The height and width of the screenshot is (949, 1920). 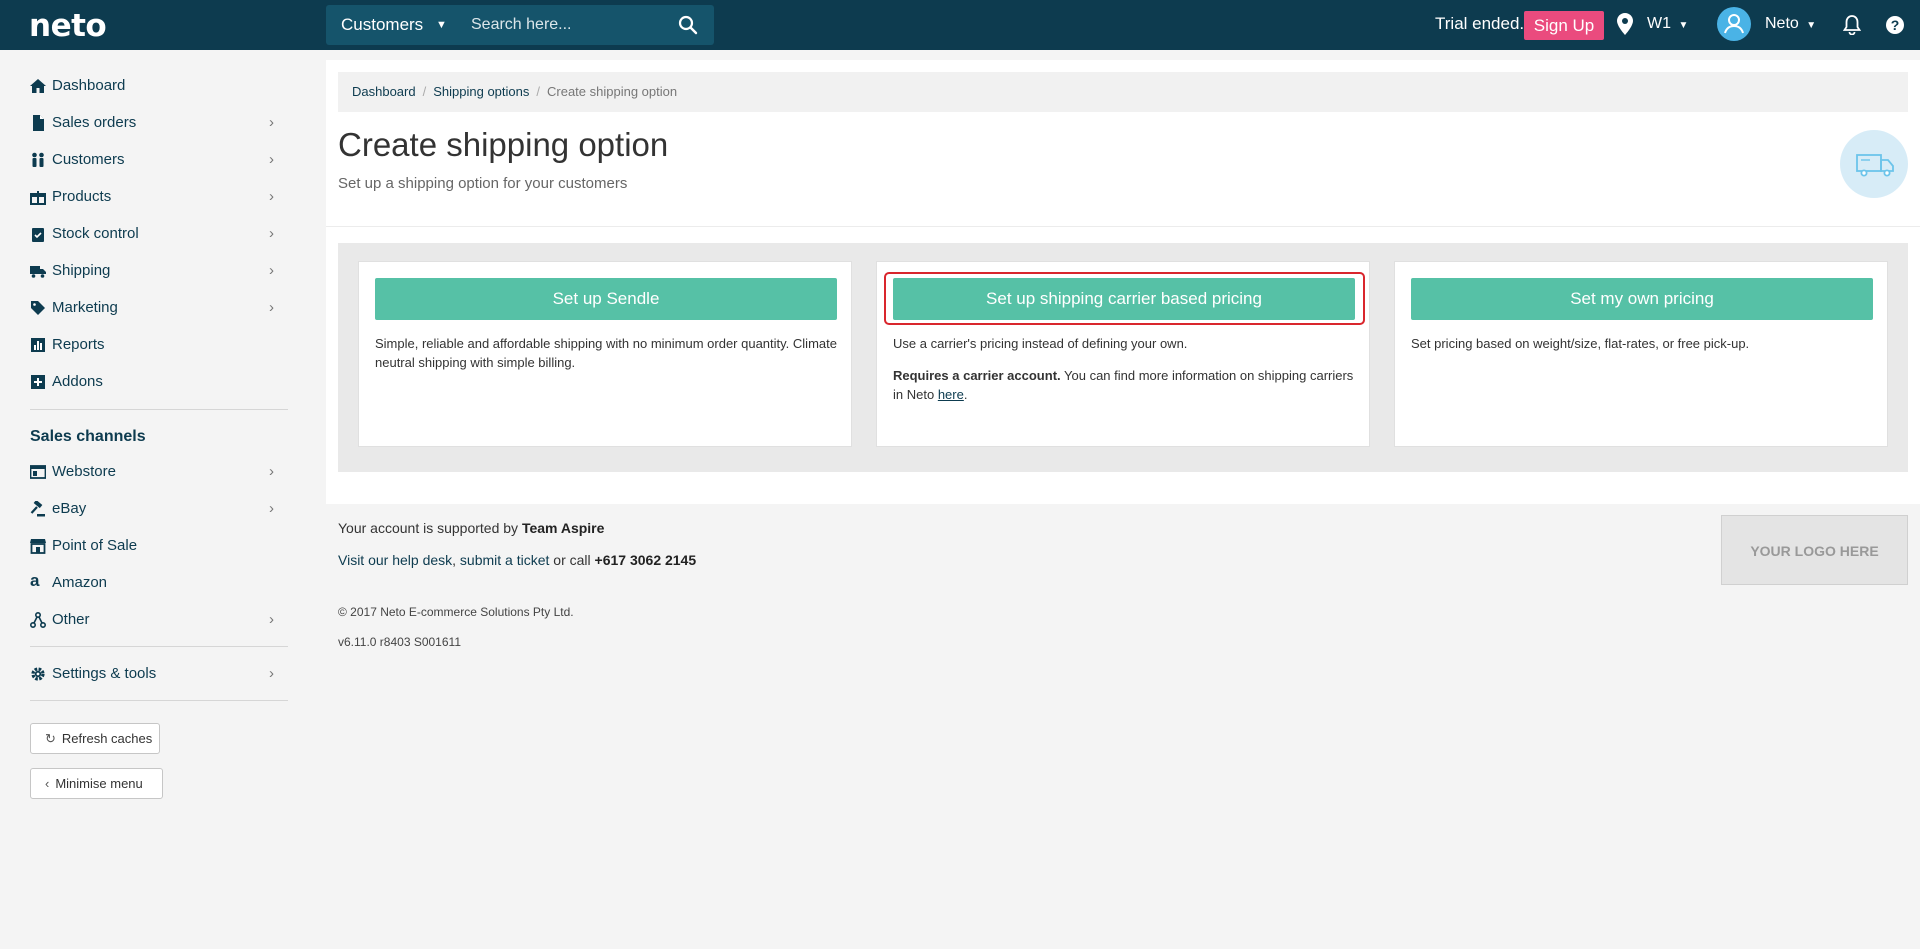 I want to click on logo-placeholder: YOUR LOGO HERE, so click(x=1814, y=550).